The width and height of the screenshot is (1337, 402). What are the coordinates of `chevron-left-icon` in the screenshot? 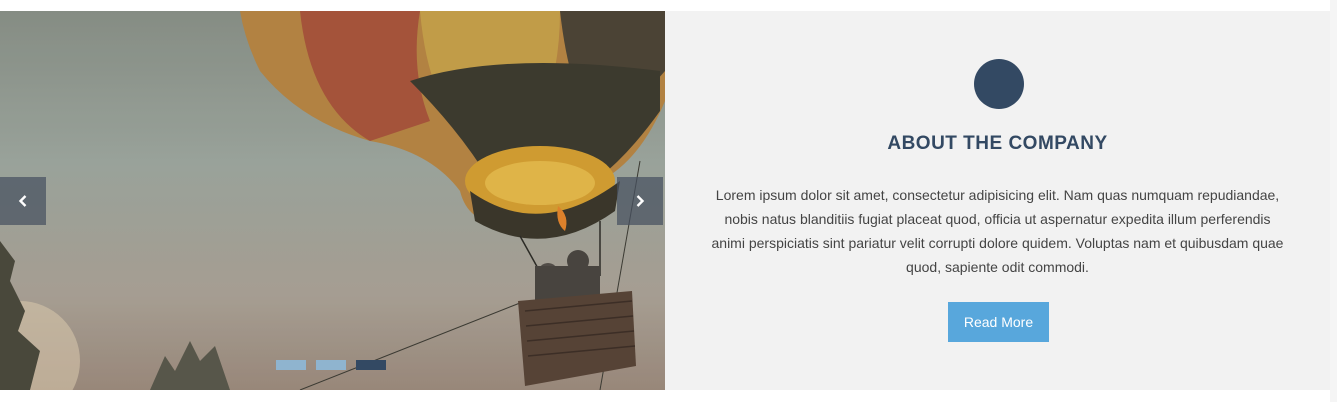 It's located at (22, 201).